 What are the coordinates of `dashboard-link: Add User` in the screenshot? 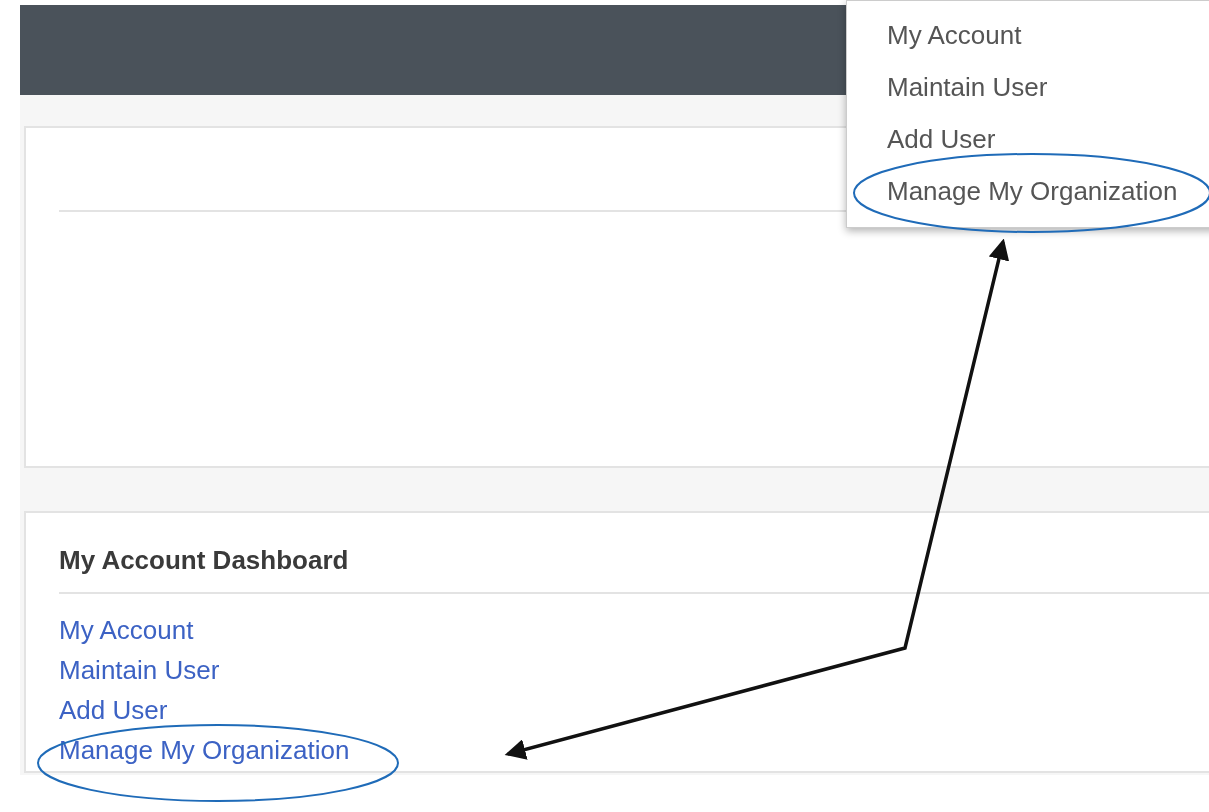 It's located at (113, 710).